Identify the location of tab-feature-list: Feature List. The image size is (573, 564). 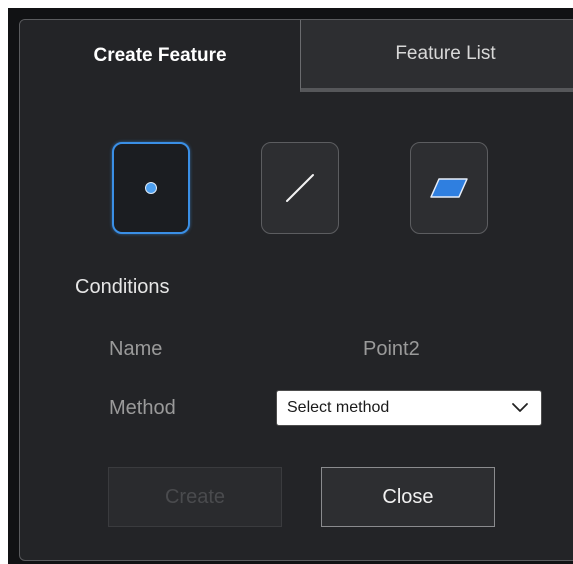
(436, 56).